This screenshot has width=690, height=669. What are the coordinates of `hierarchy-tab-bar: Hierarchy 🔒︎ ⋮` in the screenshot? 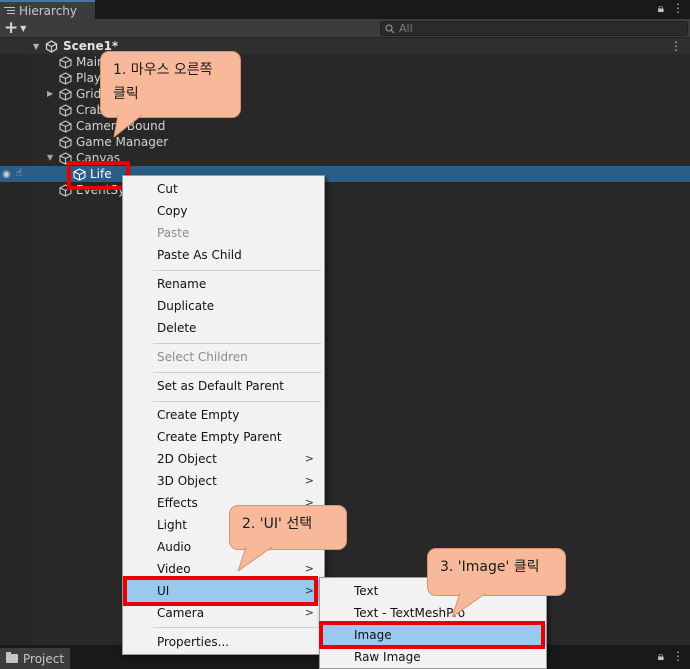 It's located at (345, 9).